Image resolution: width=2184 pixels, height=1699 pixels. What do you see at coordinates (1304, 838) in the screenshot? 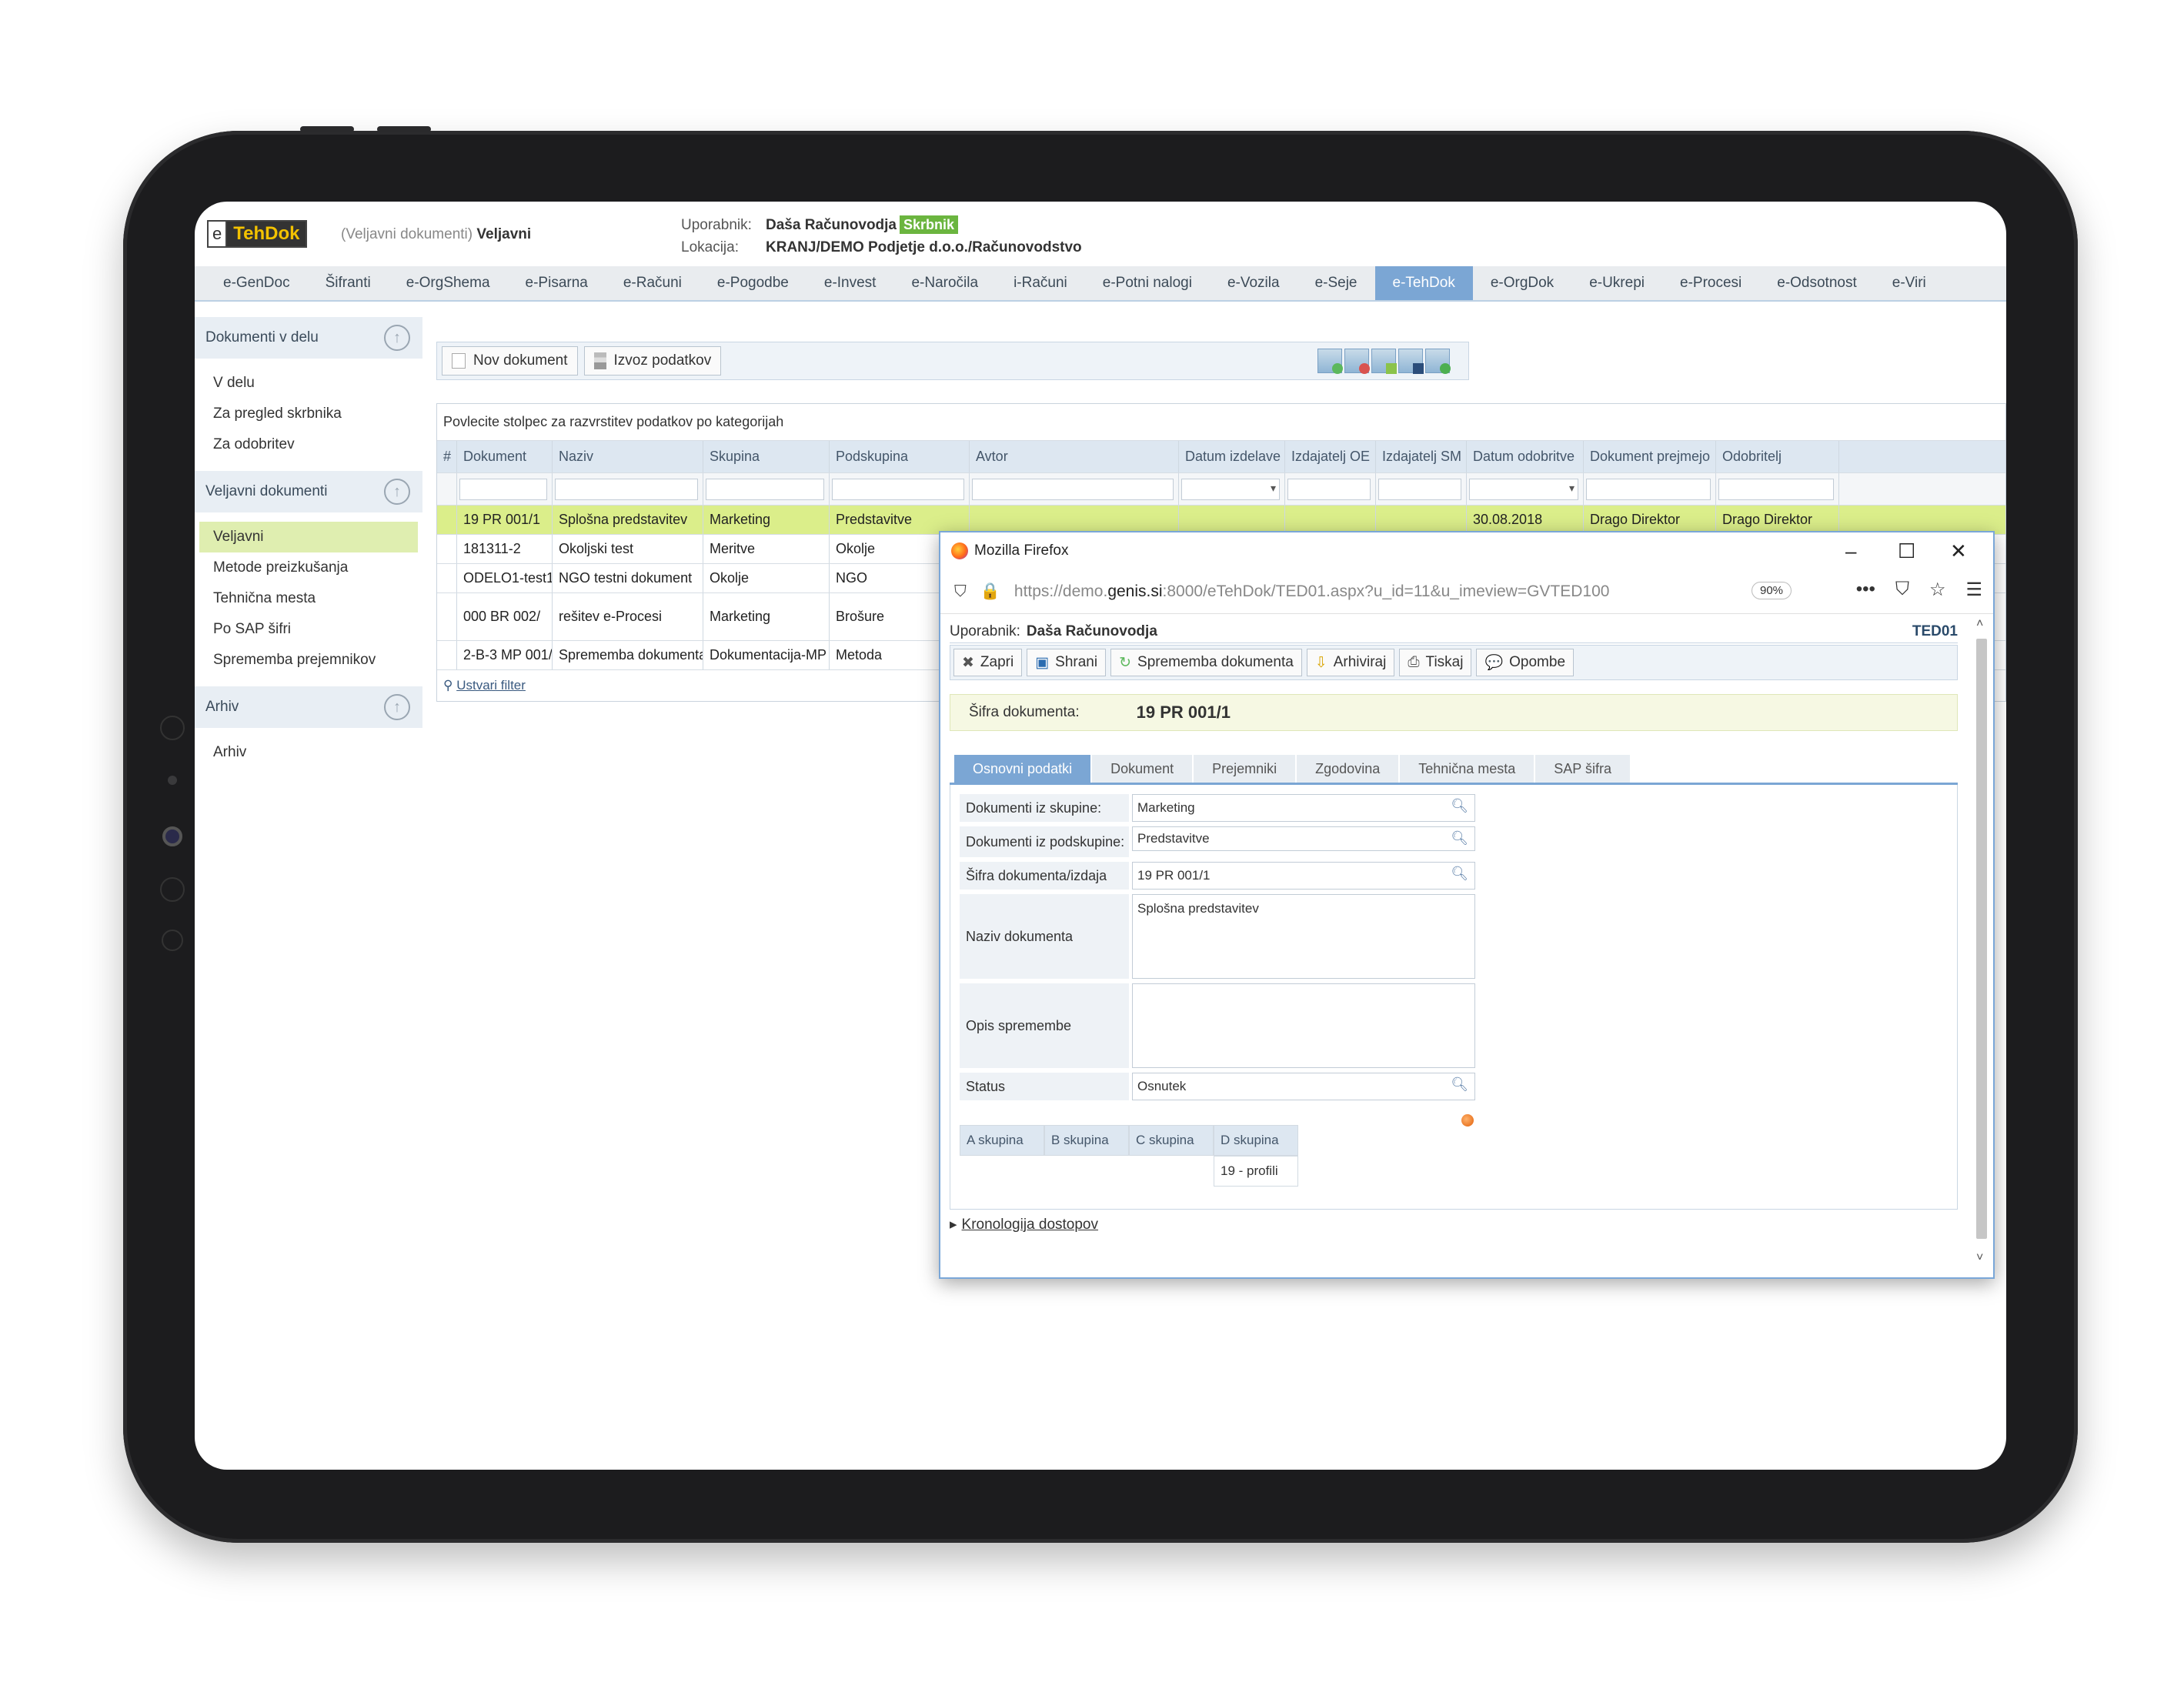
I see `subgroup-field: Predstavitve 🔍︎` at bounding box center [1304, 838].